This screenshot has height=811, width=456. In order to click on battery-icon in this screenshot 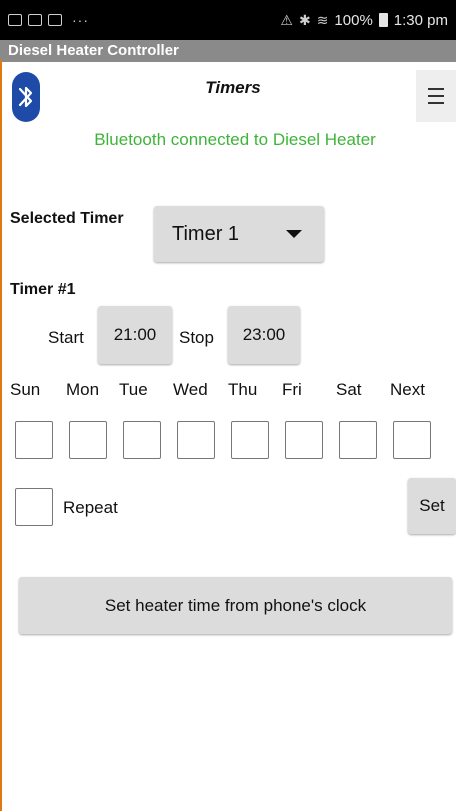, I will do `click(383, 20)`.